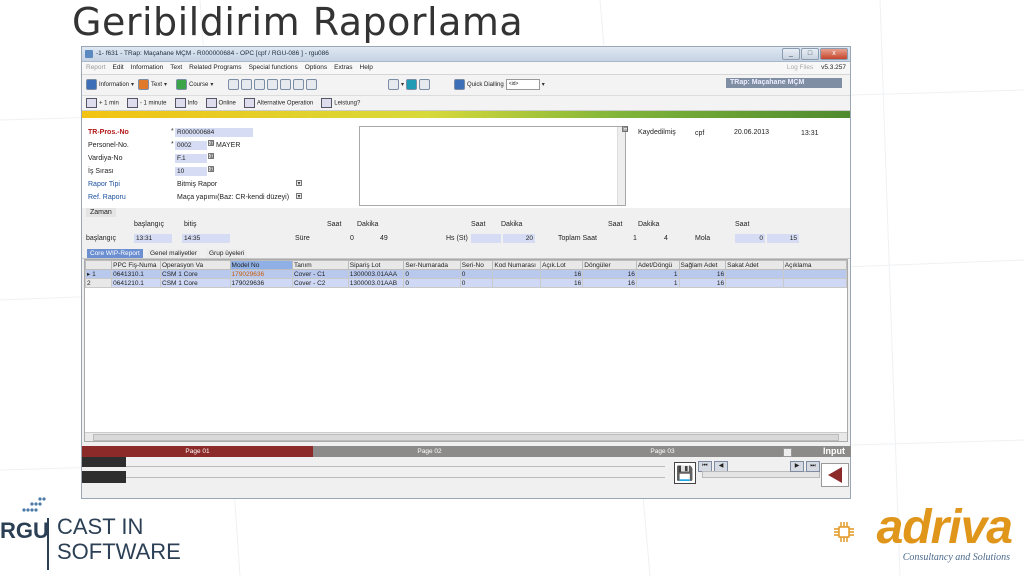 Image resolution: width=1024 pixels, height=576 pixels. Describe the element at coordinates (492, 166) in the screenshot. I see `notes-textarea` at that location.